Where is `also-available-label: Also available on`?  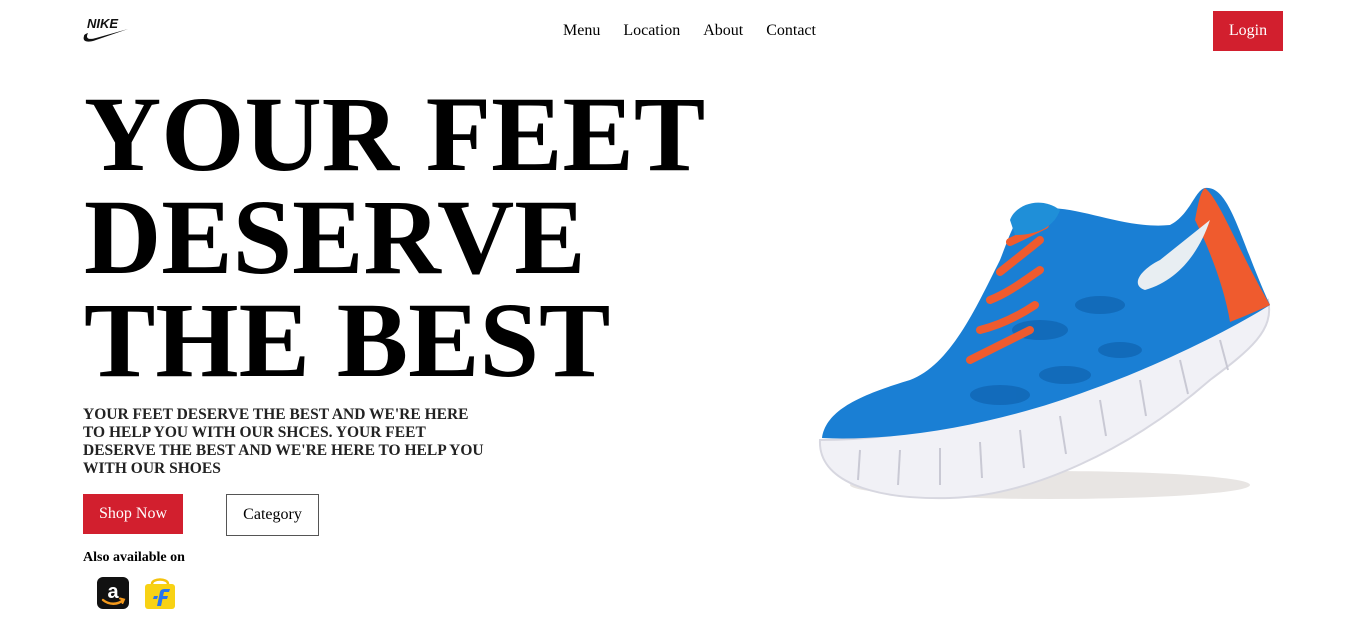
also-available-label: Also available on is located at coordinates (134, 557).